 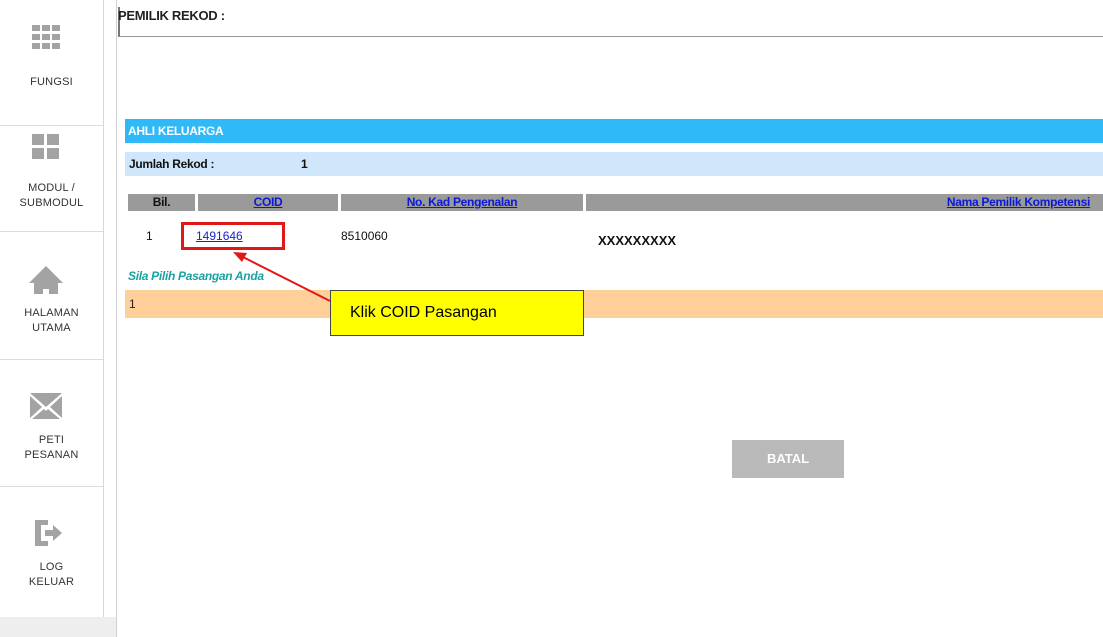 I want to click on column-header-ic: No. Kad Pengenalan, so click(x=462, y=202).